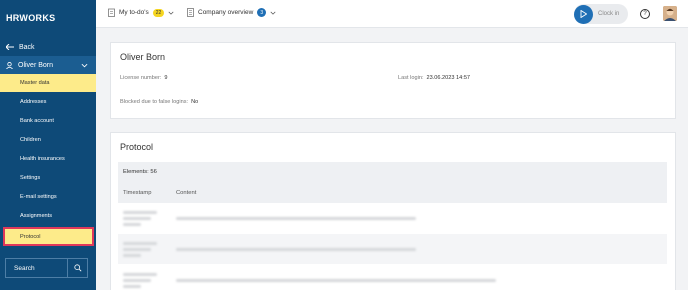  What do you see at coordinates (137, 147) in the screenshot?
I see `protocol-heading: Protocol` at bounding box center [137, 147].